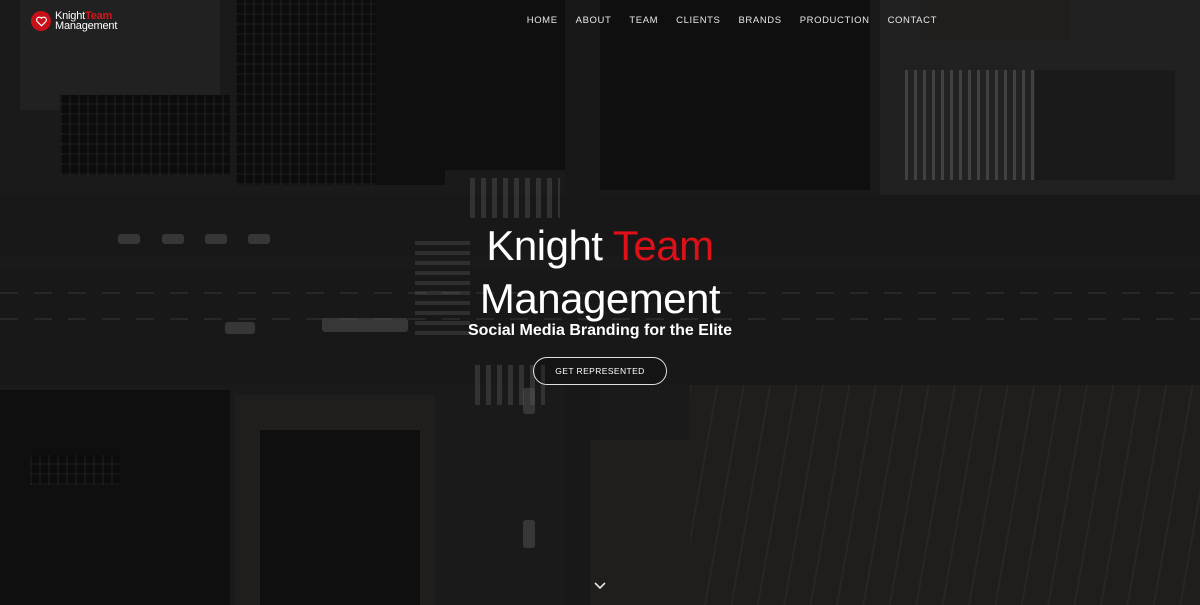 This screenshot has height=605, width=1200. I want to click on nav-team: TEAM, so click(643, 21).